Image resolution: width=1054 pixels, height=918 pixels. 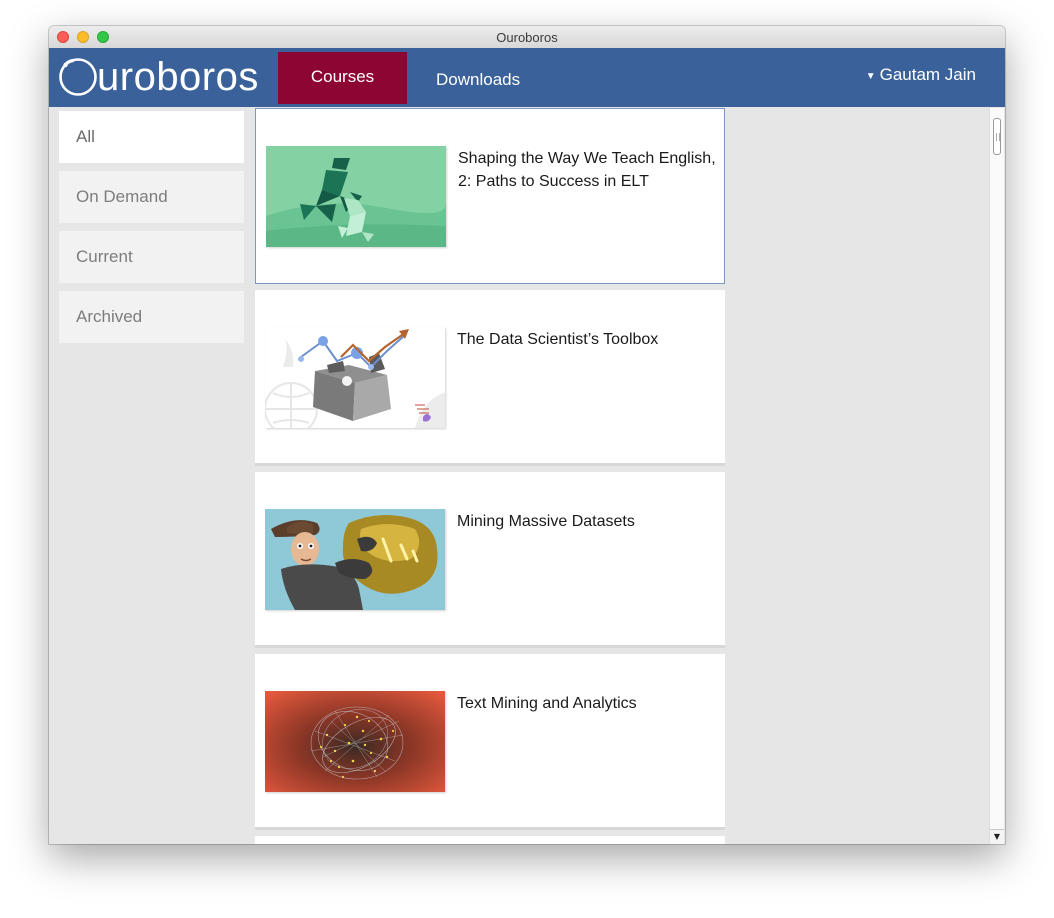 I want to click on user-menu: ▼ Gautam Jain, so click(x=921, y=76).